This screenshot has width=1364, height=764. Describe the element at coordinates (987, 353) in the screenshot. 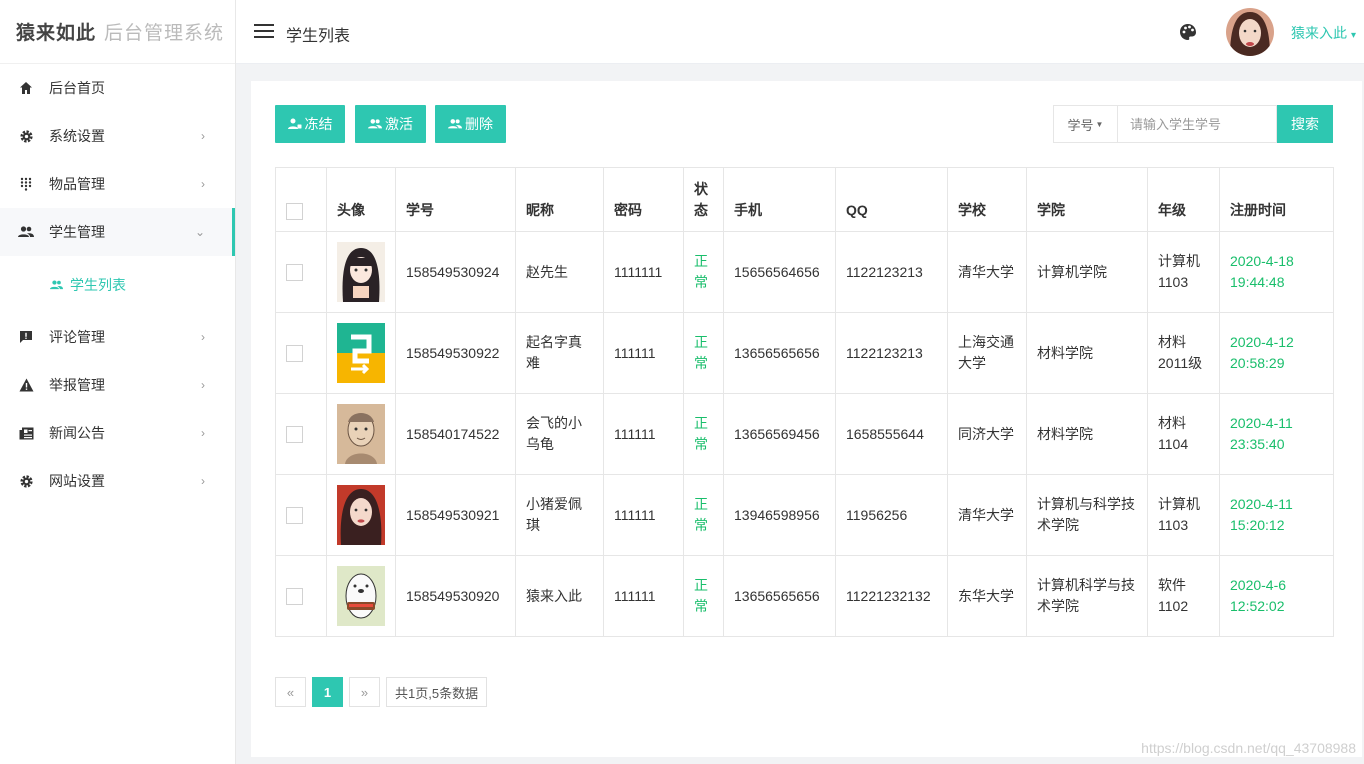

I see `student-school: 上海交通大学` at that location.